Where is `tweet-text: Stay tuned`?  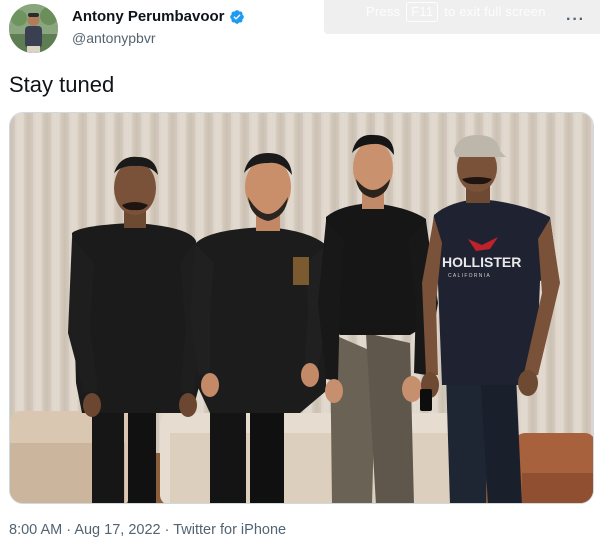 tweet-text: Stay tuned is located at coordinates (62, 84).